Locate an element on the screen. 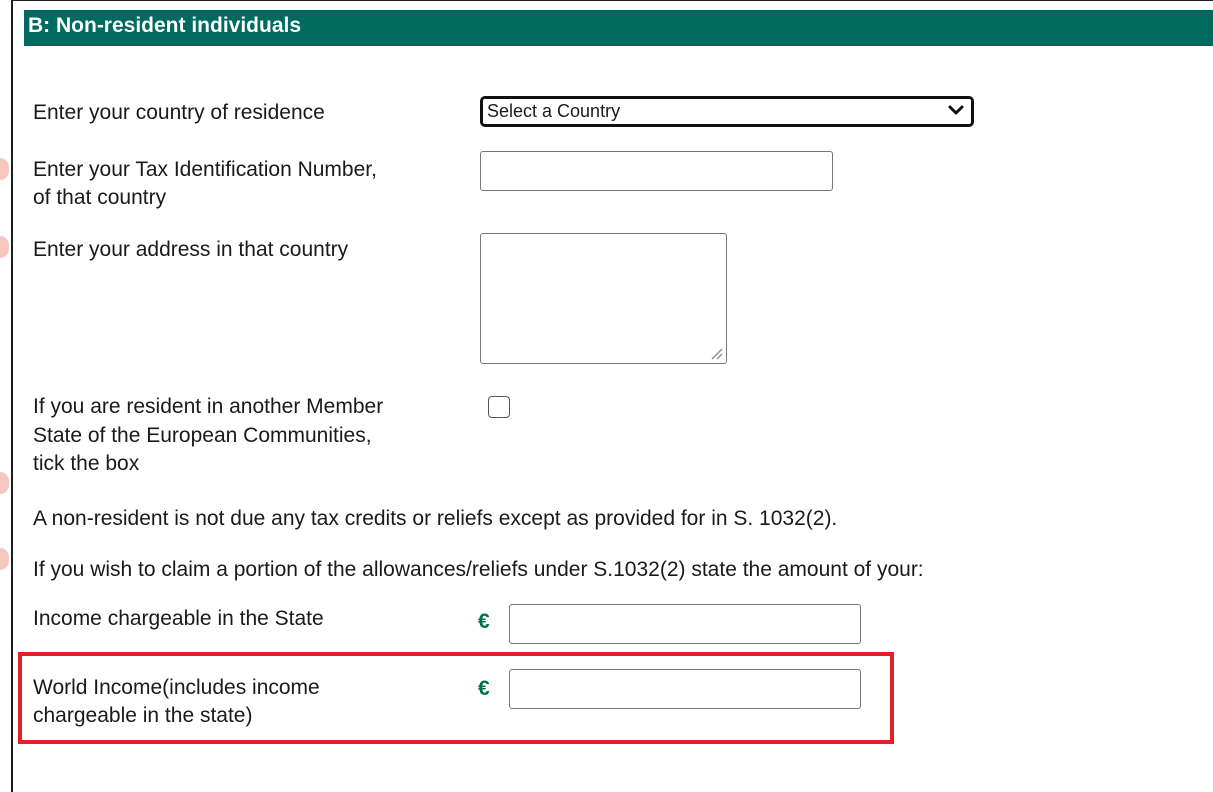 This screenshot has height=792, width=1213. tin-input is located at coordinates (656, 171).